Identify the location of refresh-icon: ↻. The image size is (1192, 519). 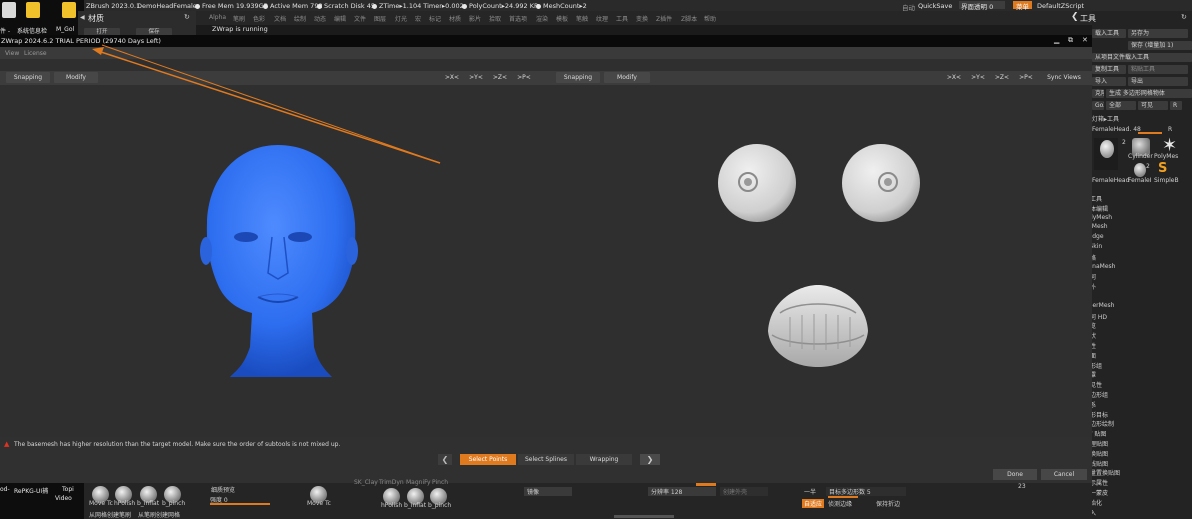
(187, 17).